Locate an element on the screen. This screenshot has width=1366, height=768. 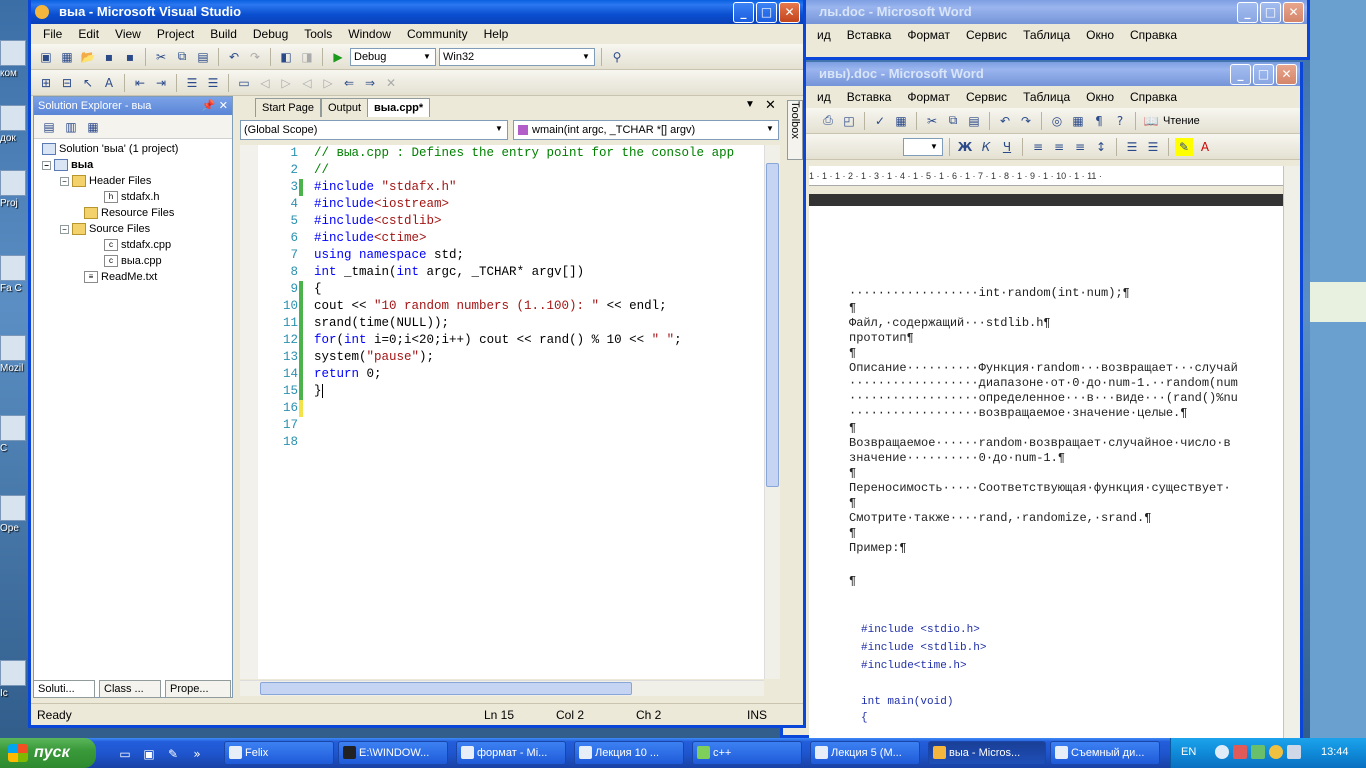
prev-bookmark-doc-icon: ⇐ is located at coordinates (349, 83).